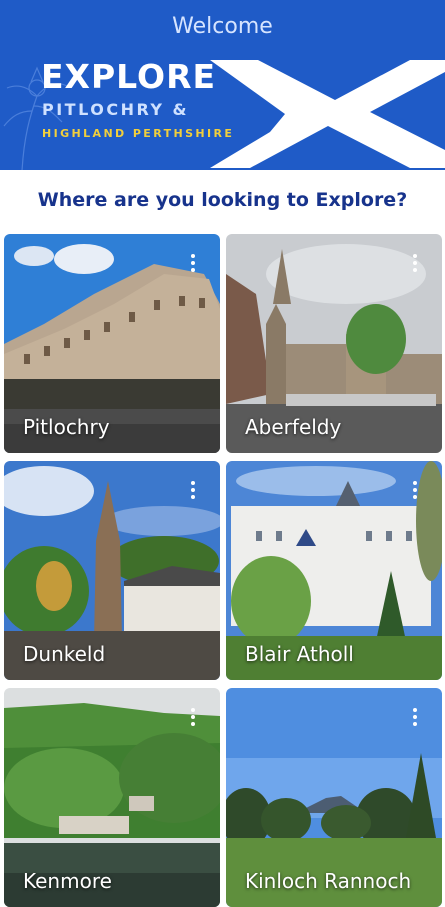 The image size is (445, 907). I want to click on location-name: Blair Atholl, so click(299, 654).